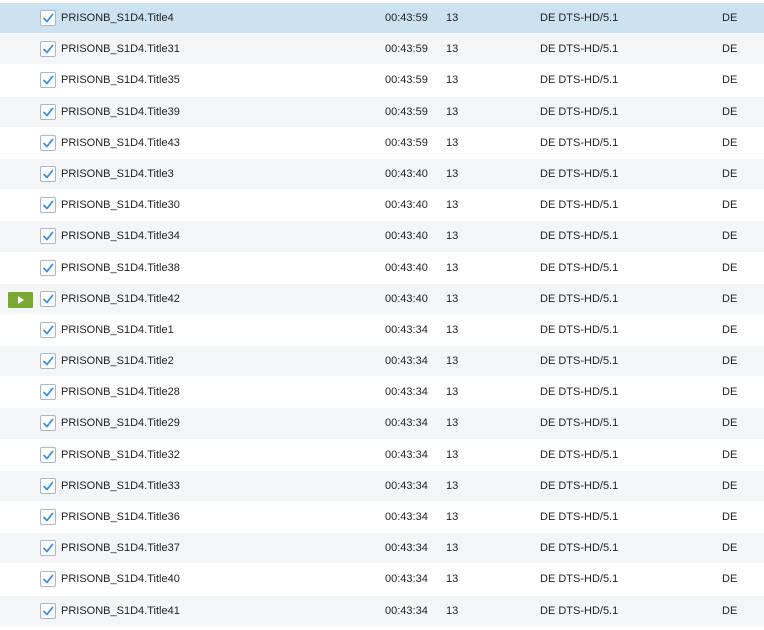  I want to click on title-name: PRISONB_S1D4.Title32, so click(120, 454).